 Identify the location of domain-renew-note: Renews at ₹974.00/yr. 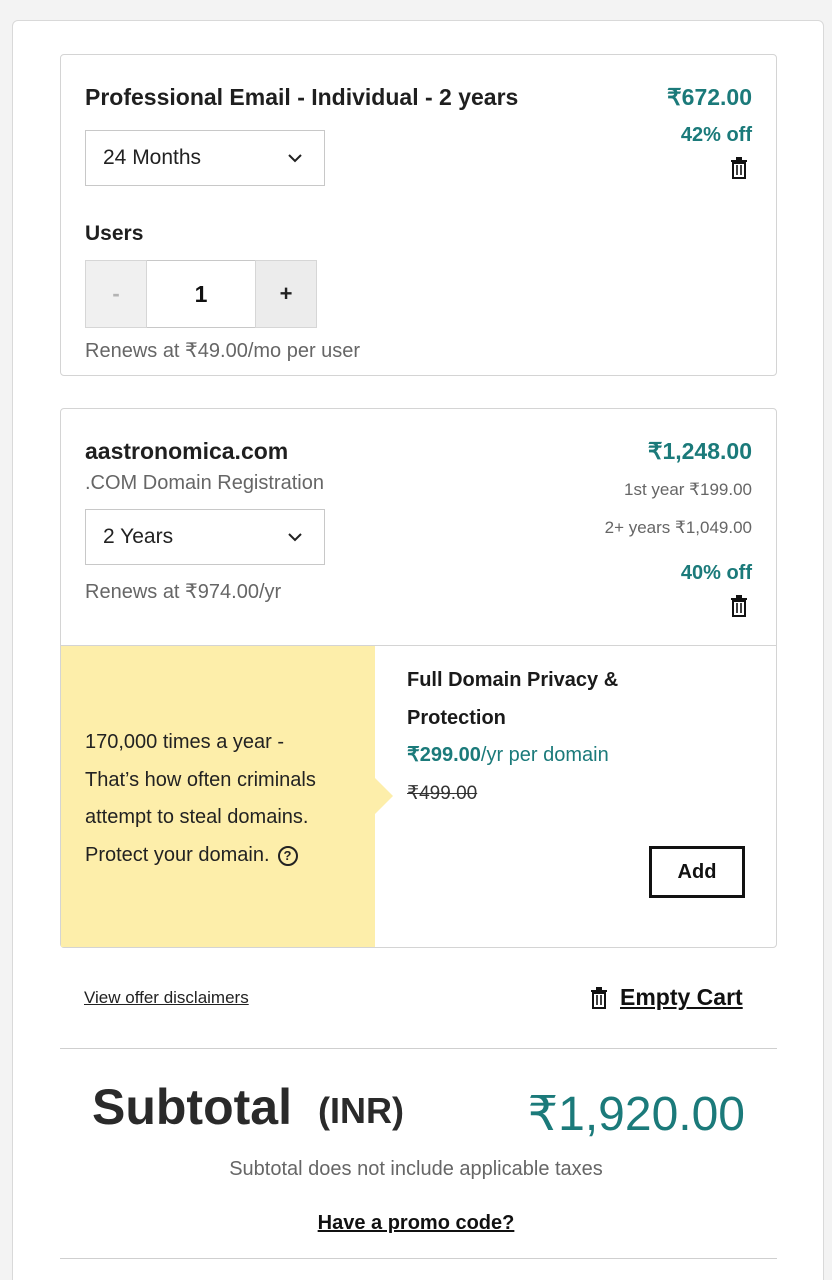
(183, 592).